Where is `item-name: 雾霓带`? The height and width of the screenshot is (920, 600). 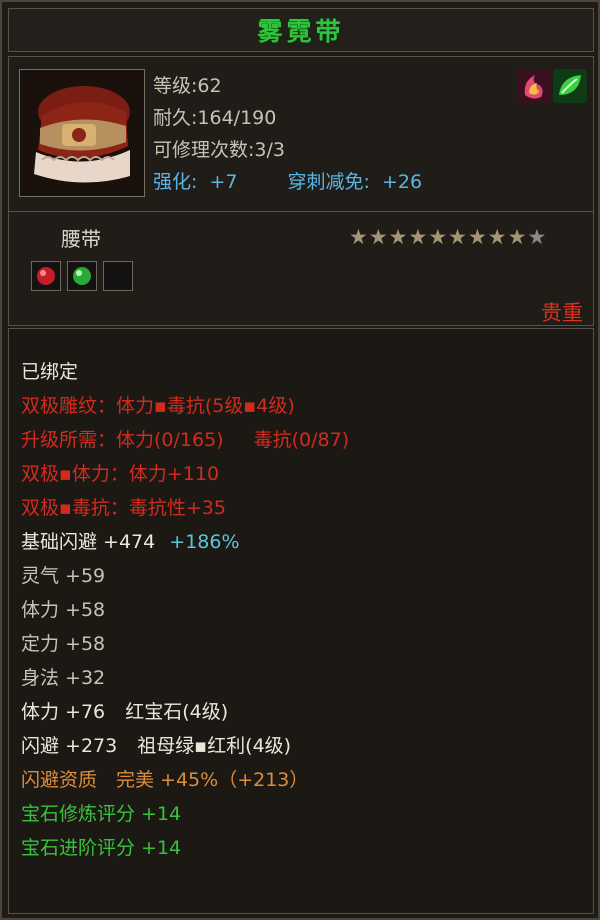 item-name: 雾霓带 is located at coordinates (301, 31).